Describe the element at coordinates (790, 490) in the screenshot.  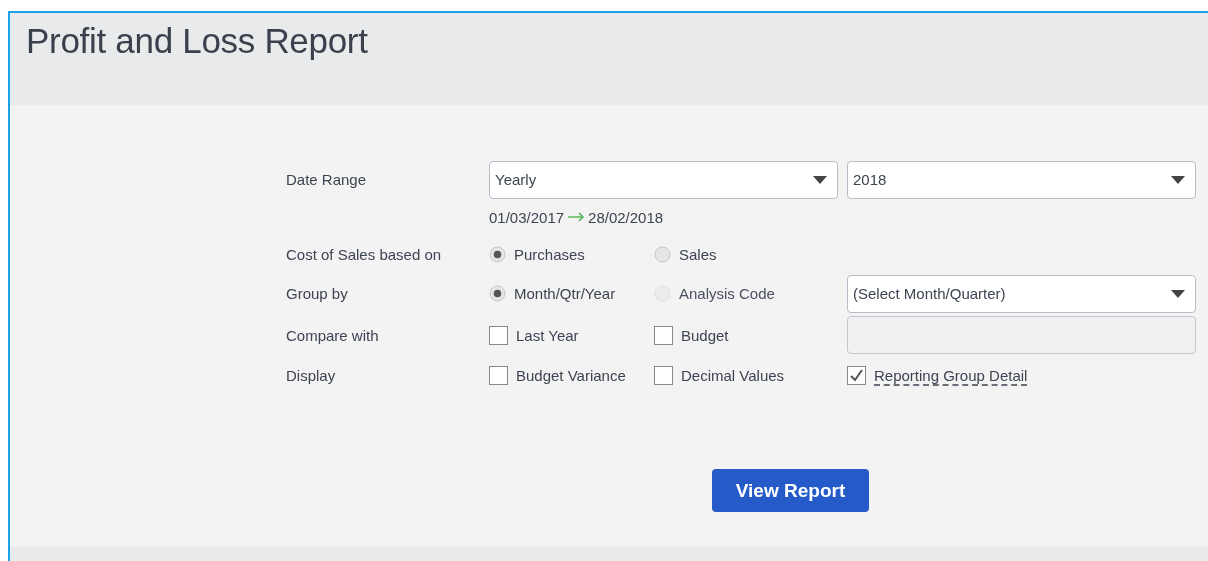
I see `view-report-button: View Report` at that location.